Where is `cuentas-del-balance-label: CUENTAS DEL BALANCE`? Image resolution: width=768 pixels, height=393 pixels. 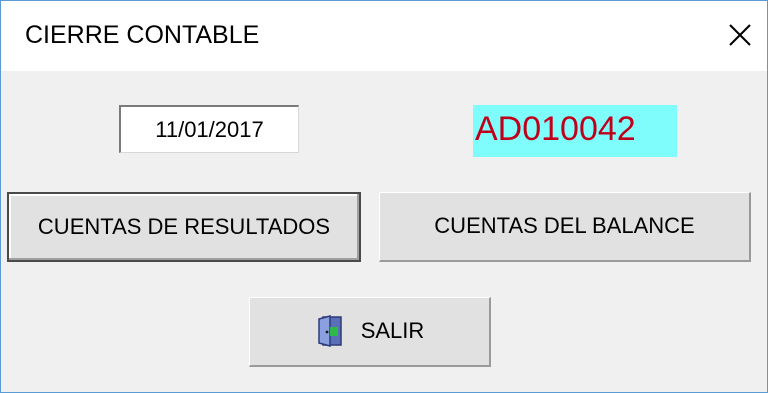 cuentas-del-balance-label: CUENTAS DEL BALANCE is located at coordinates (564, 225).